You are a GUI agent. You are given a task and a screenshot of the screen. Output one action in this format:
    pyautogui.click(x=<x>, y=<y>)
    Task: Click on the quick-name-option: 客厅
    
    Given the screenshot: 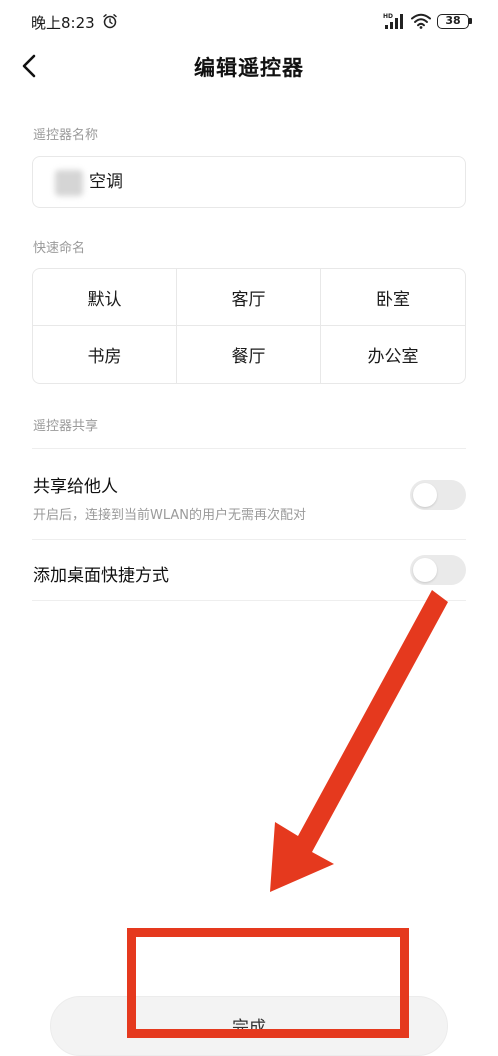 What is the action you would take?
    pyautogui.click(x=249, y=297)
    